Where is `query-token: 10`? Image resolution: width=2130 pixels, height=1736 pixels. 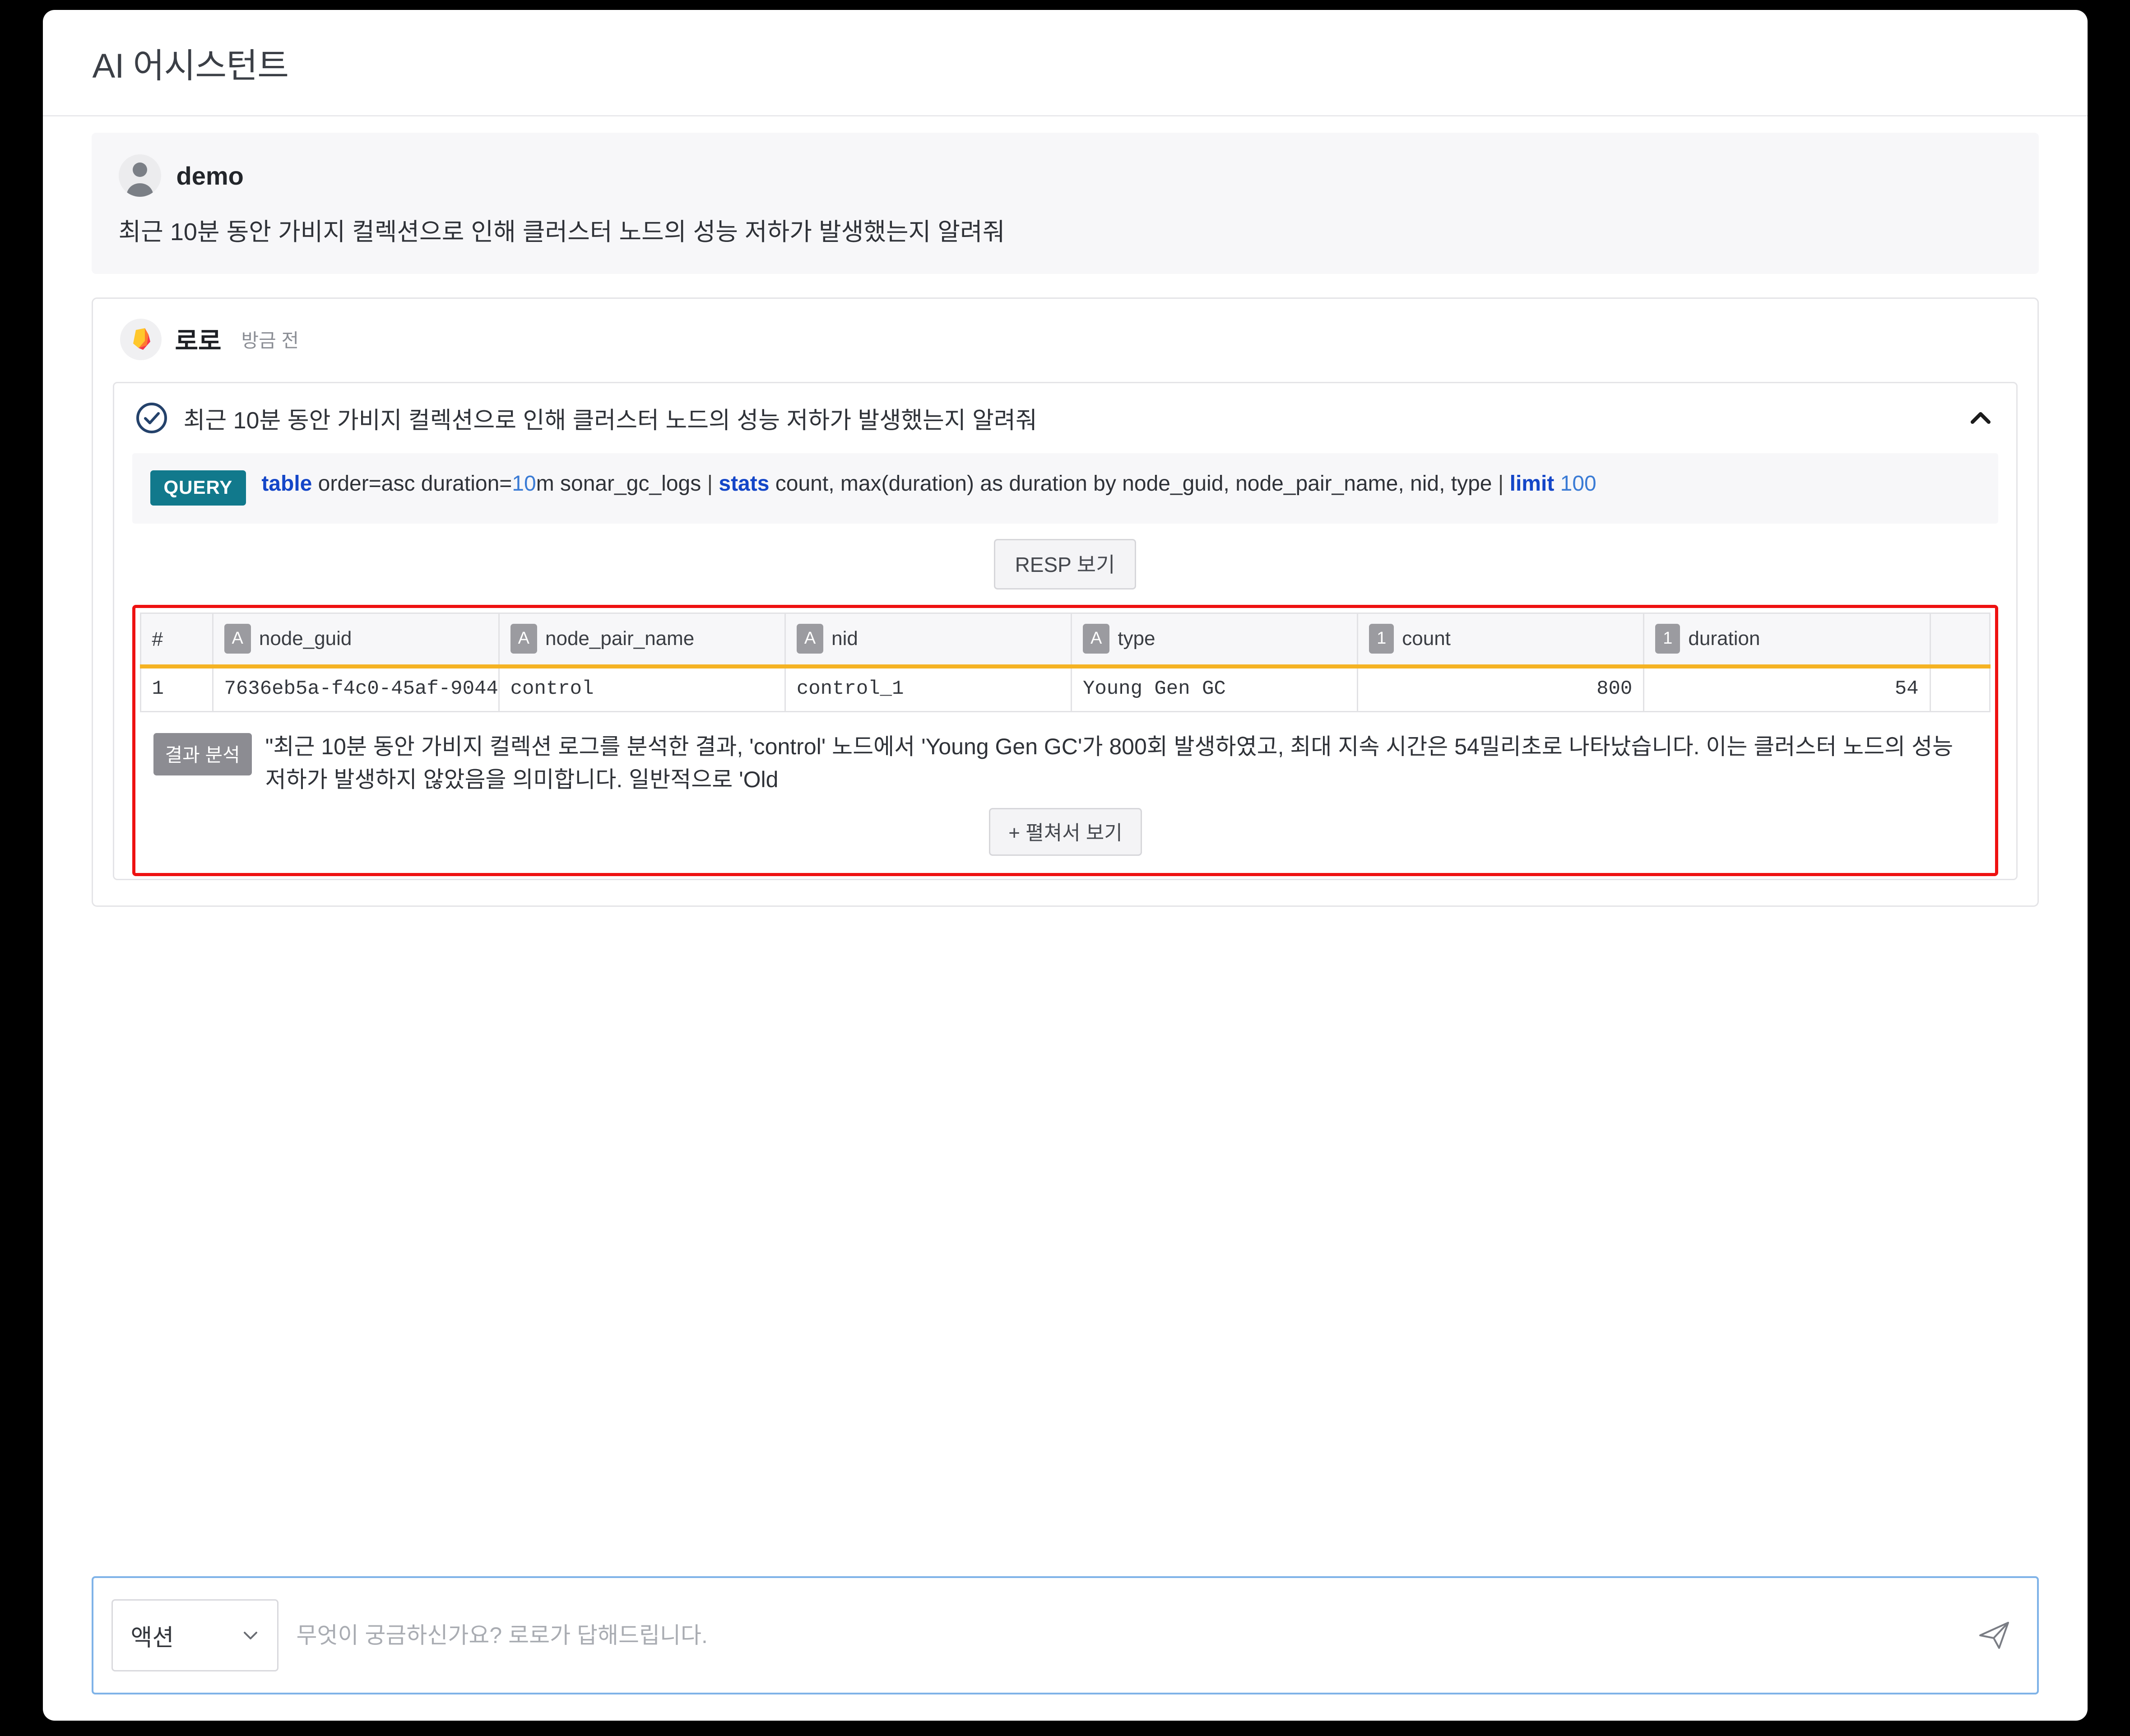
query-token: 10 is located at coordinates (524, 484).